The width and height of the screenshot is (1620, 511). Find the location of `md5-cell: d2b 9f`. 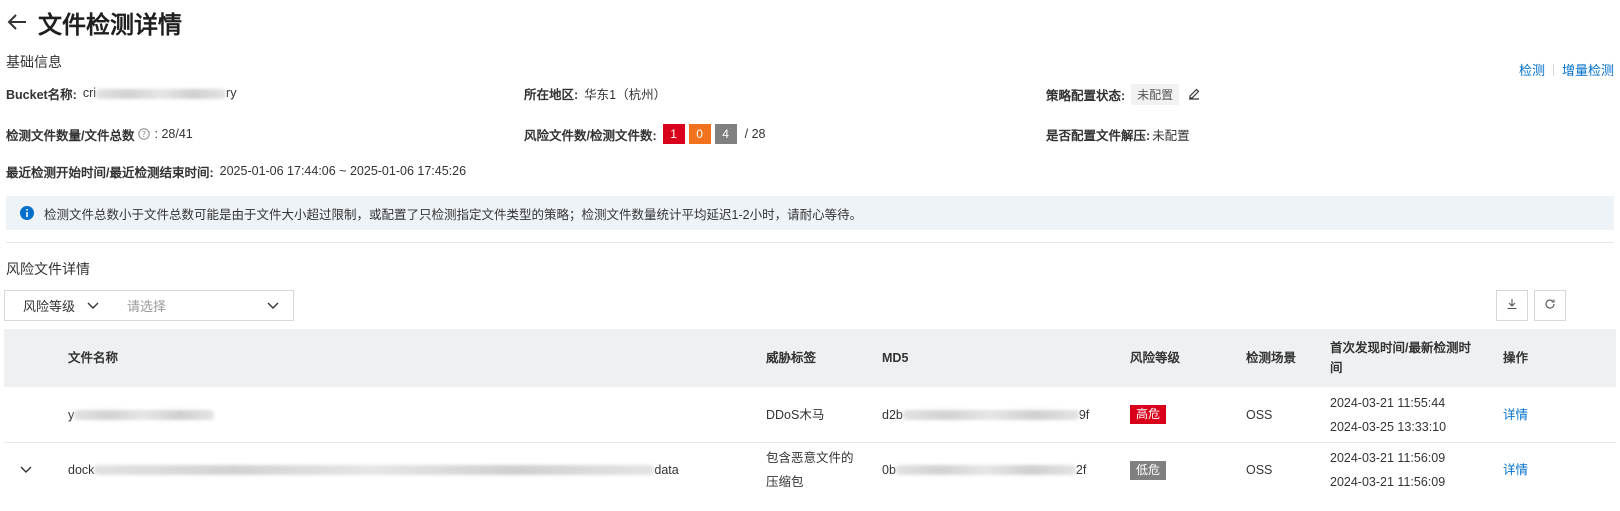

md5-cell: d2b 9f is located at coordinates (986, 414).